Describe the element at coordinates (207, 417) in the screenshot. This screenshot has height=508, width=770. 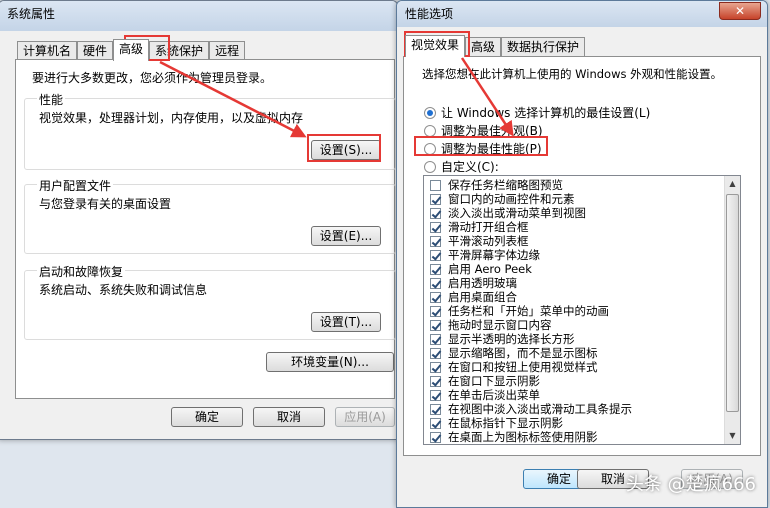
I see `sysprops-ok-button: 确定` at that location.